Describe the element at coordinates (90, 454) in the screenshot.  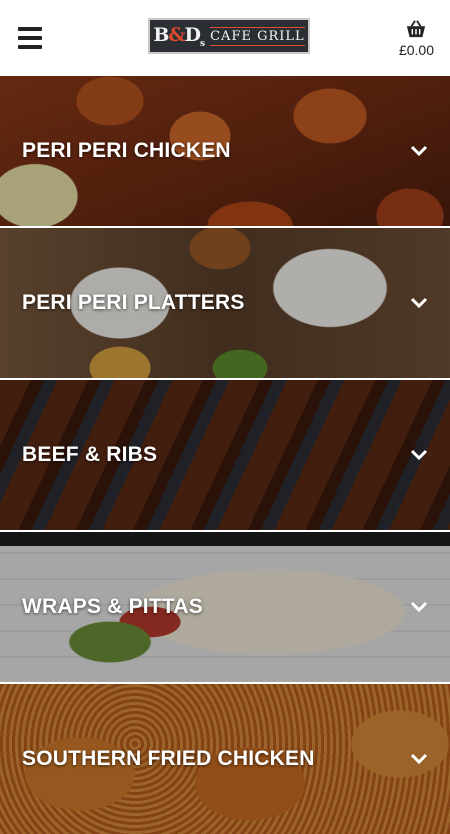
I see `category-label: BEEF & RIBS` at that location.